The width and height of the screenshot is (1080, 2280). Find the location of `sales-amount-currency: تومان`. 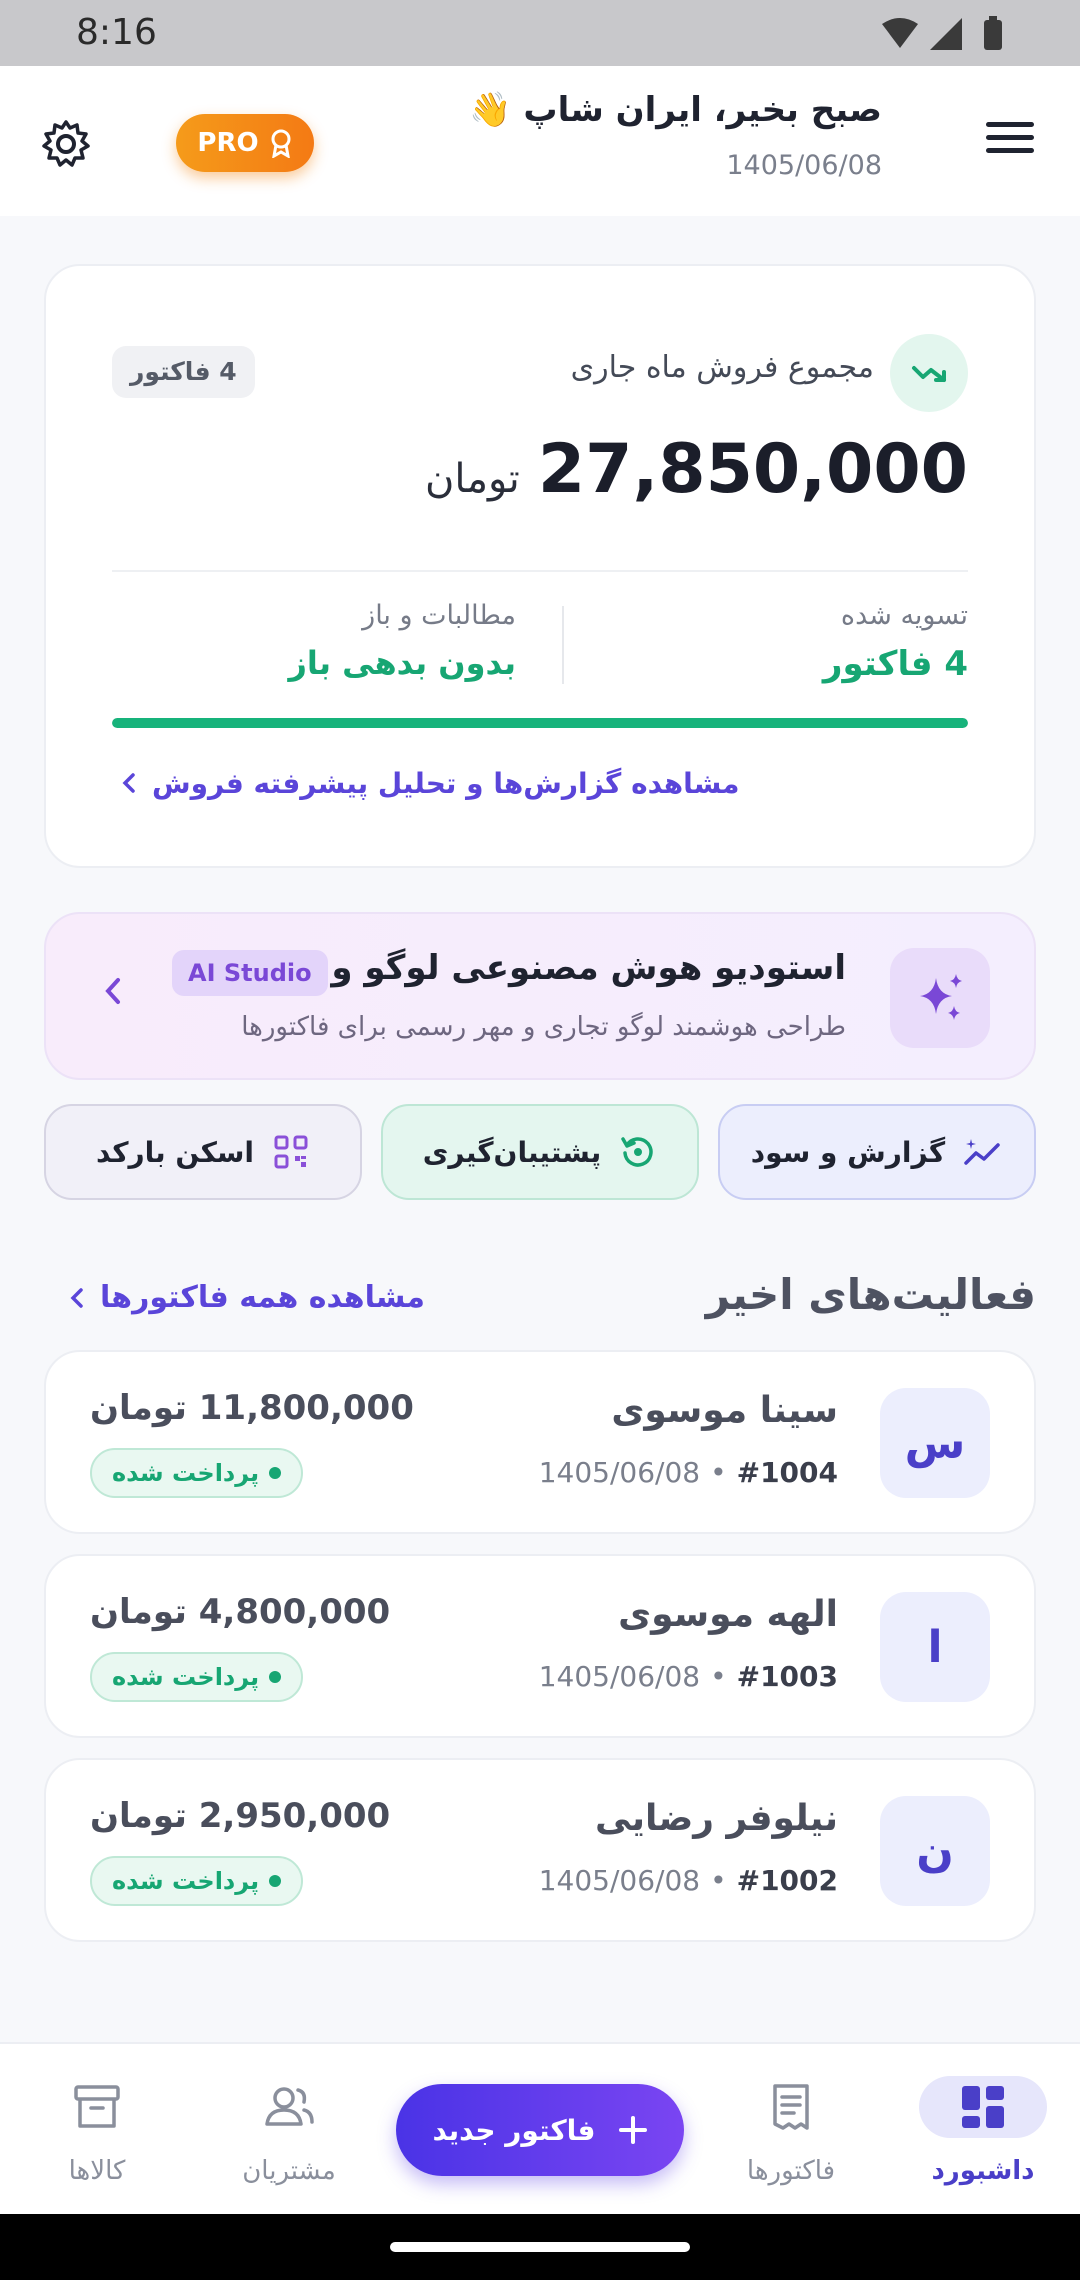

sales-amount-currency: تومان is located at coordinates (472, 479).